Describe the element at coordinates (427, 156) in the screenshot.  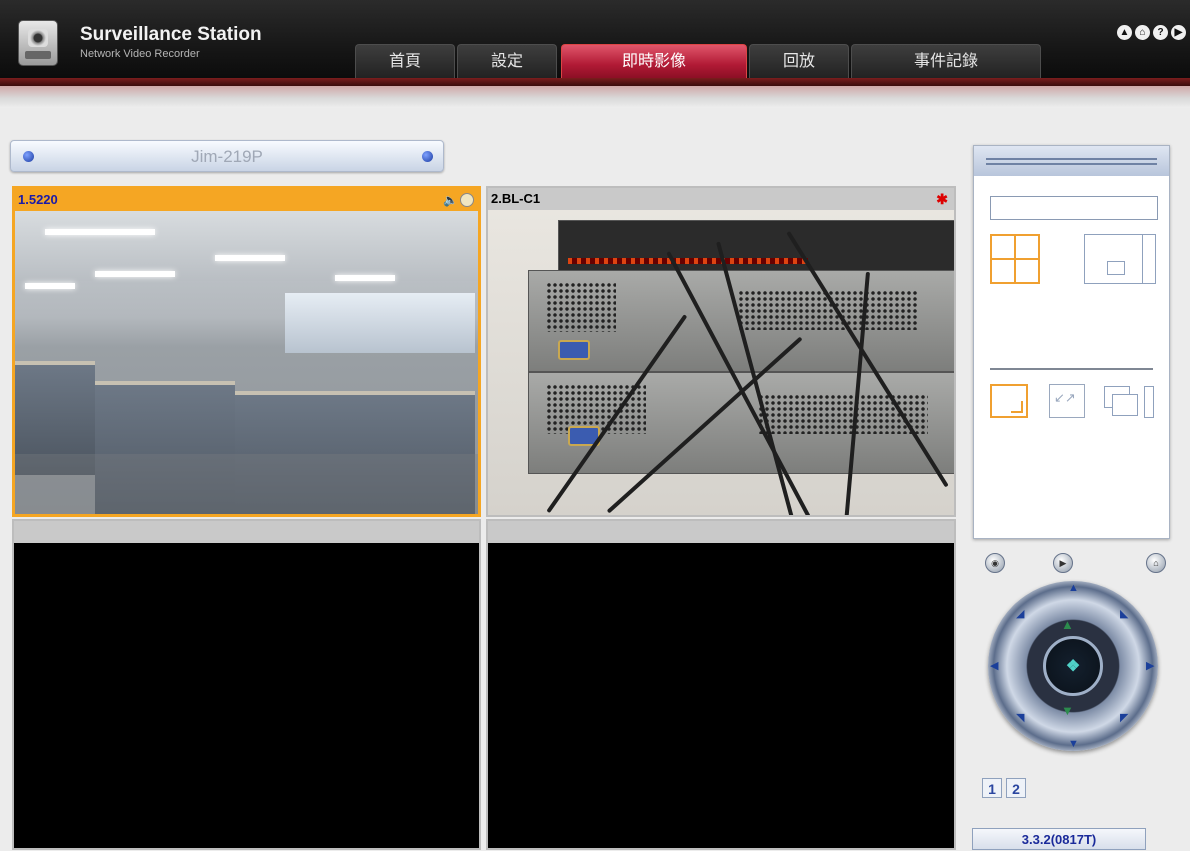
I see `next-group-icon` at that location.